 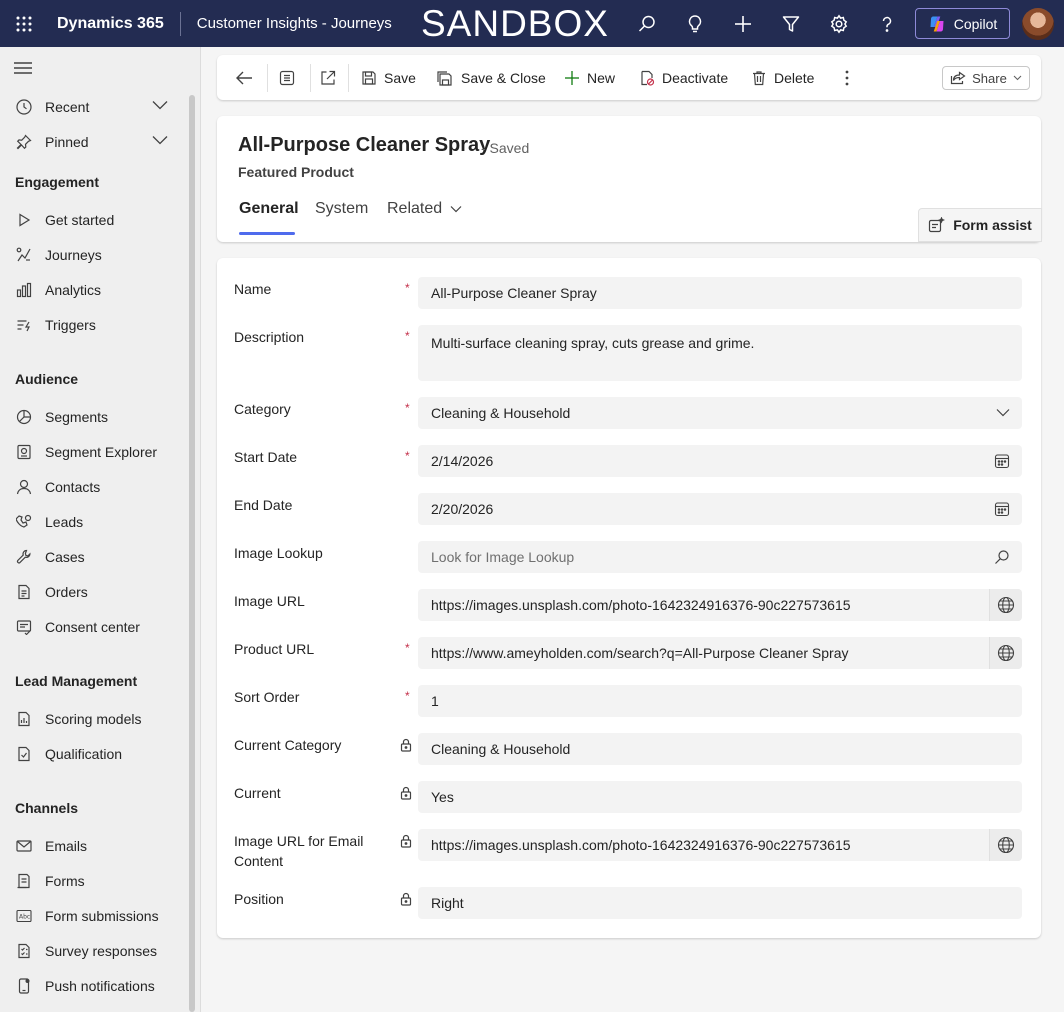 What do you see at coordinates (267, 233) in the screenshot?
I see `active-tab-indicator` at bounding box center [267, 233].